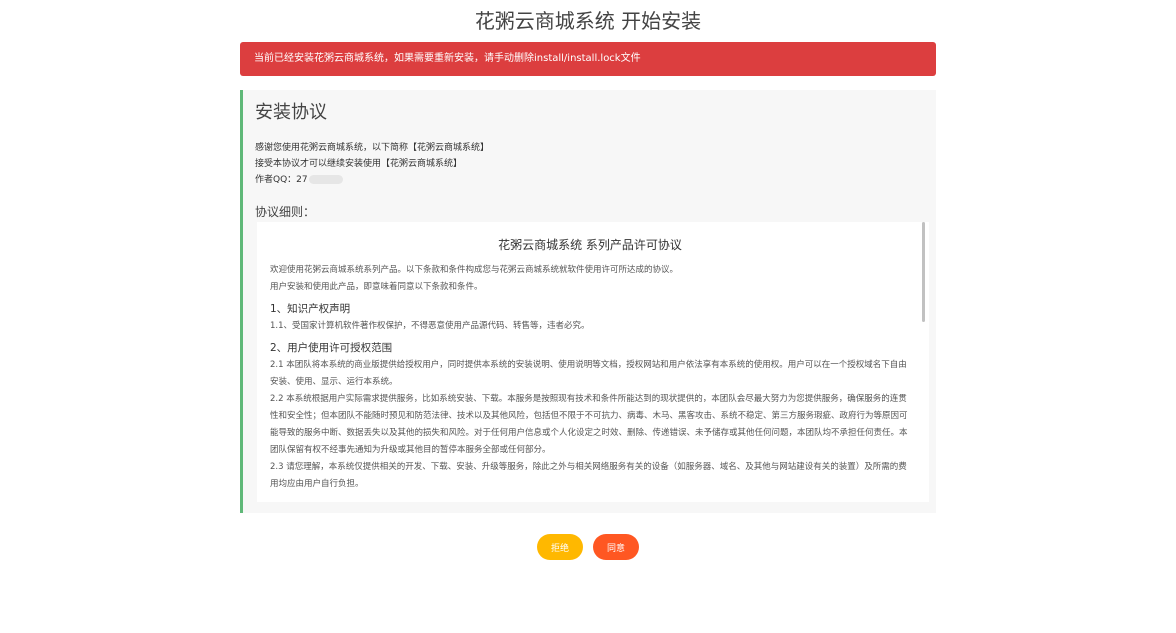 The image size is (1176, 633). Describe the element at coordinates (376, 287) in the screenshot. I see `license-paragraph: 用户安装和使用此产品，即意味着同意以下条款和条件。` at that location.